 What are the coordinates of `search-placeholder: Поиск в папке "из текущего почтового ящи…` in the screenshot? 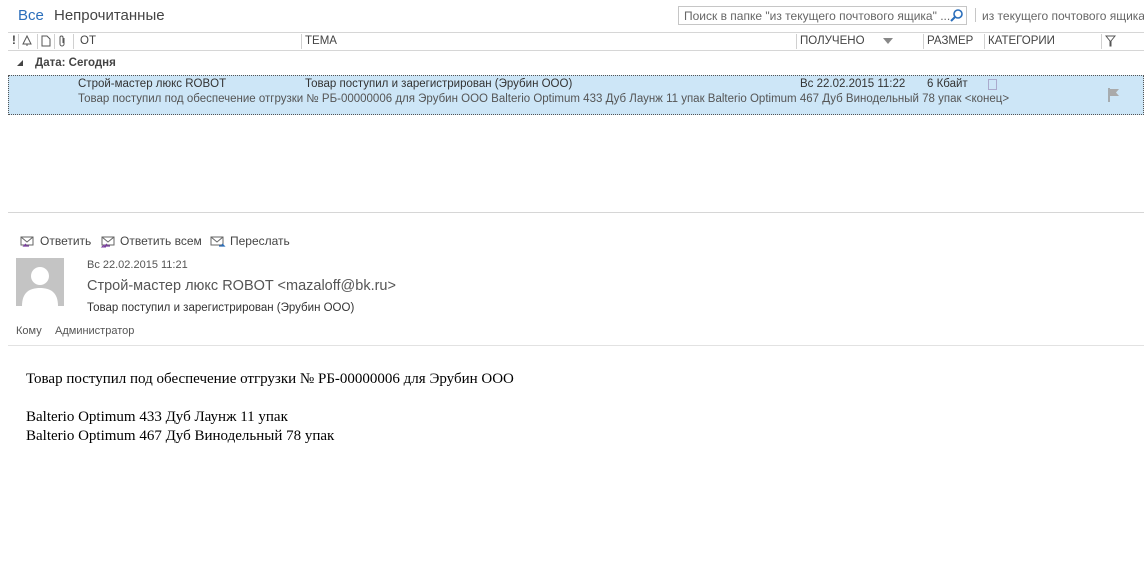 It's located at (817, 16).